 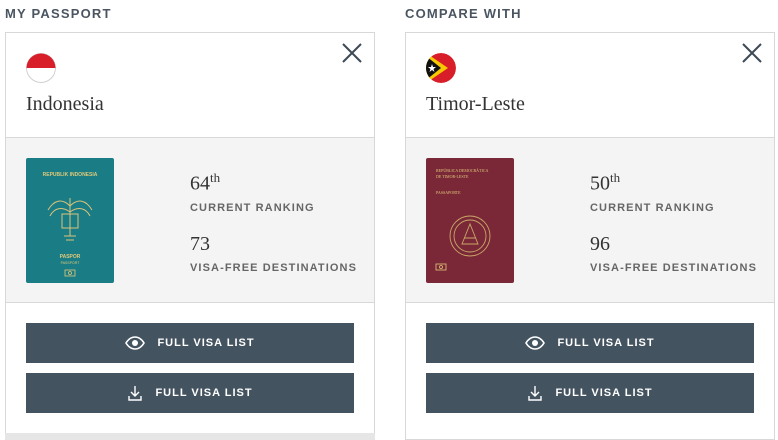 I want to click on timor-leste-flag-icon, so click(x=441, y=68).